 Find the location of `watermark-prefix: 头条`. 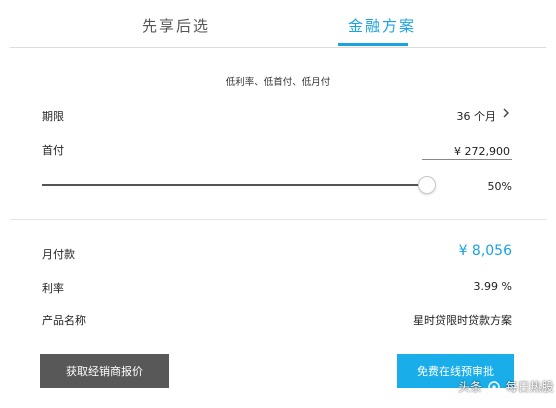

watermark-prefix: 头条 is located at coordinates (470, 387).